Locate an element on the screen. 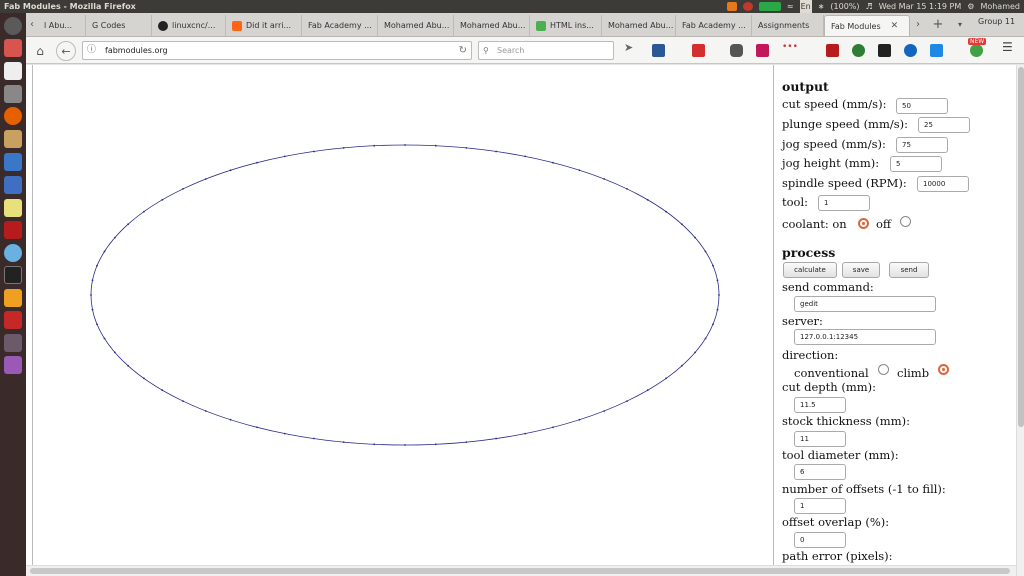  offset-overlap-field: 0 is located at coordinates (820, 540).